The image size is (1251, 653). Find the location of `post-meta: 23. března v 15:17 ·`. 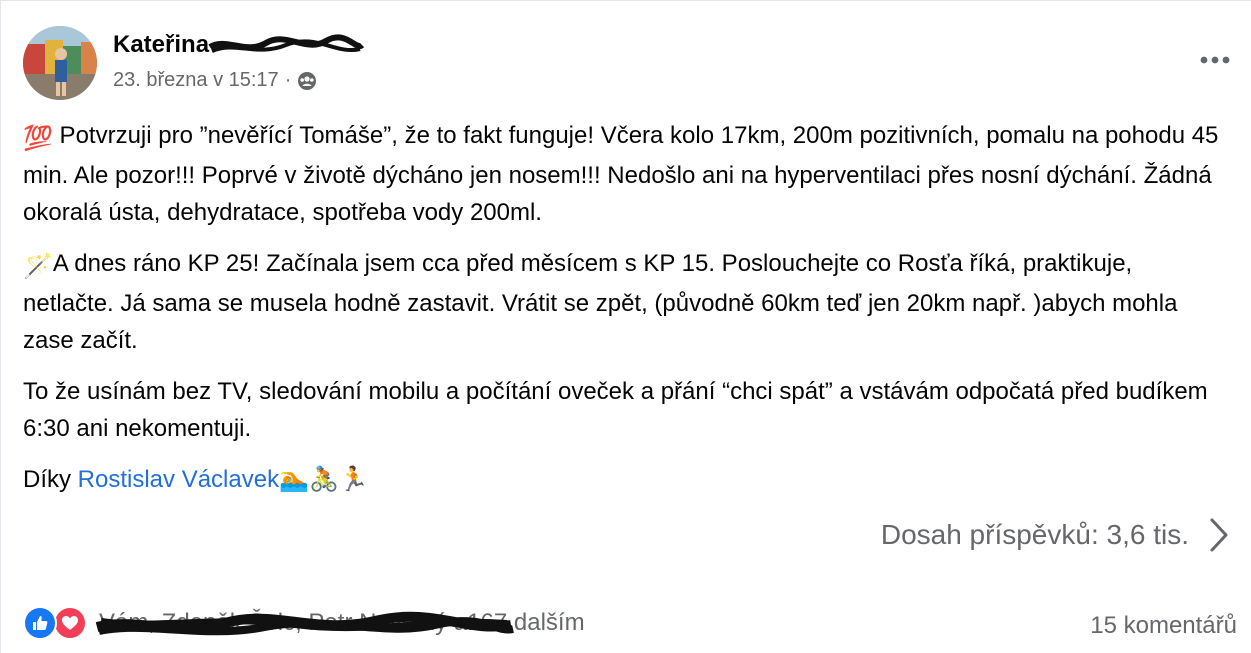

post-meta: 23. března v 15:17 · is located at coordinates (215, 80).